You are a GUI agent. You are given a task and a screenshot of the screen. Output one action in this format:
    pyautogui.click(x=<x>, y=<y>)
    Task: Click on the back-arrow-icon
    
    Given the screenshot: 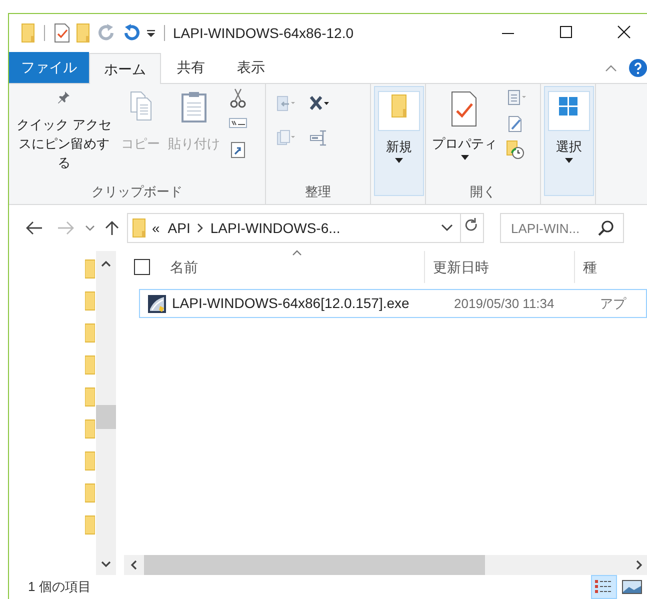 What is the action you would take?
    pyautogui.click(x=34, y=228)
    